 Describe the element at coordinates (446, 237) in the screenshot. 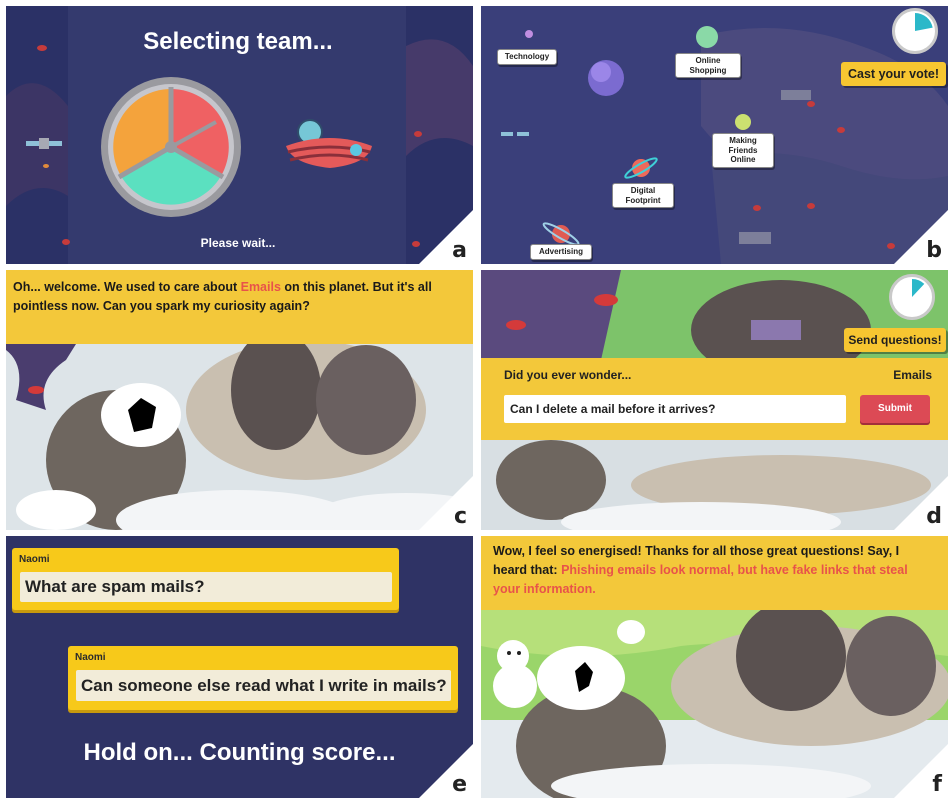

I see `panel-corner-label: a` at that location.